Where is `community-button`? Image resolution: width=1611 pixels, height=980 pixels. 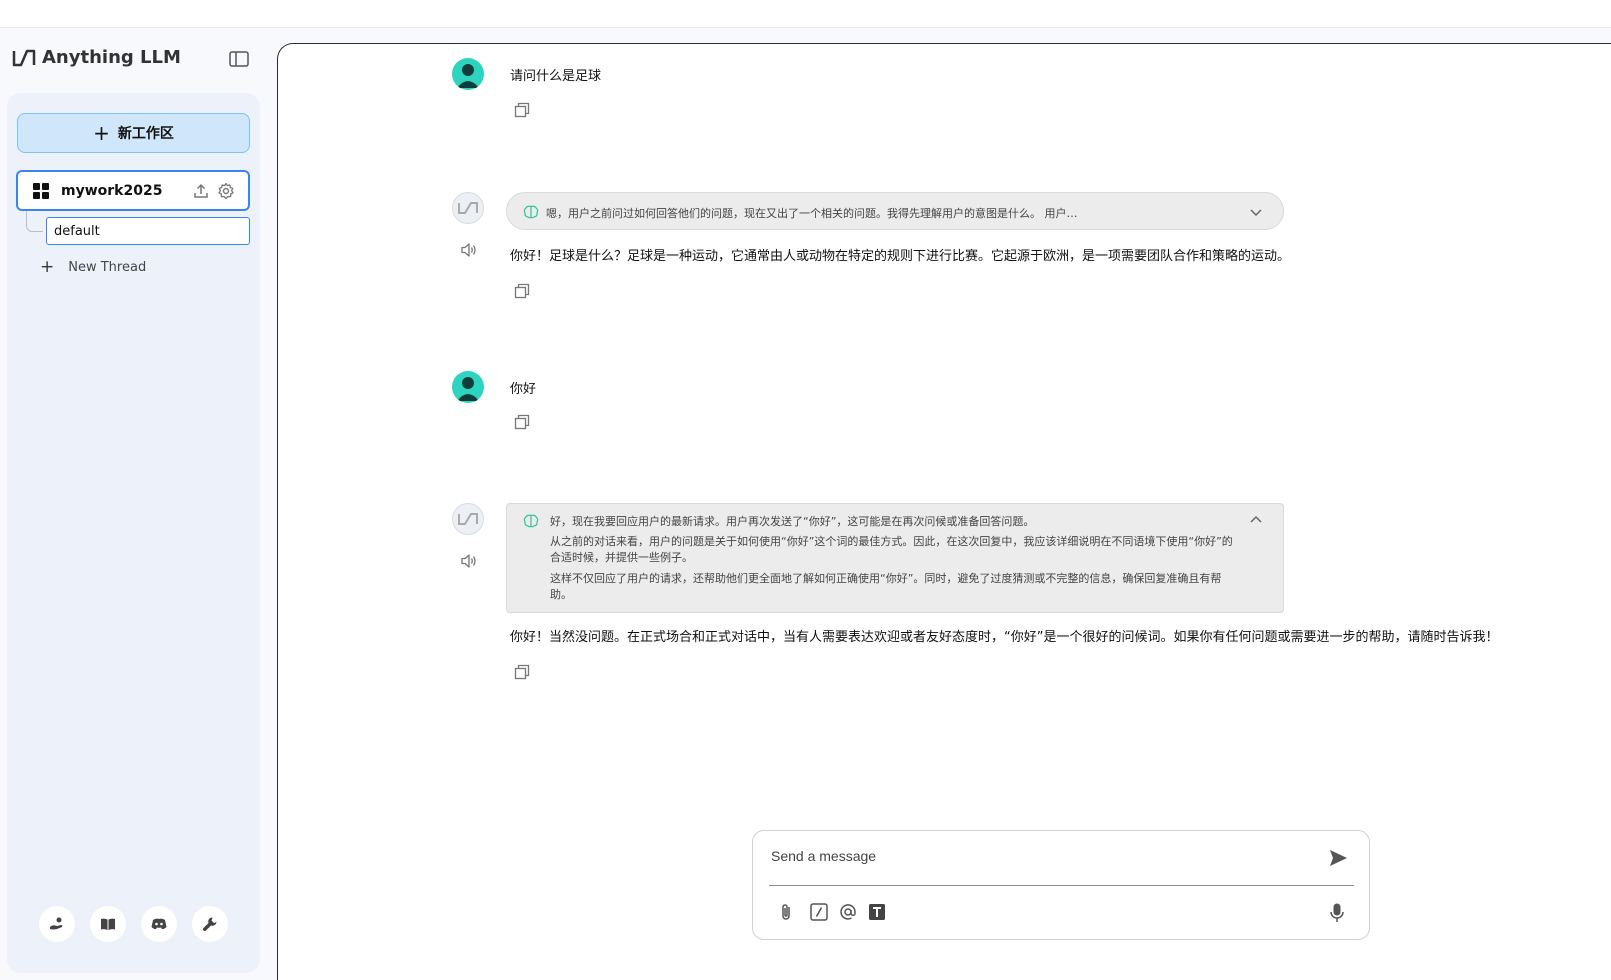 community-button is located at coordinates (57, 924).